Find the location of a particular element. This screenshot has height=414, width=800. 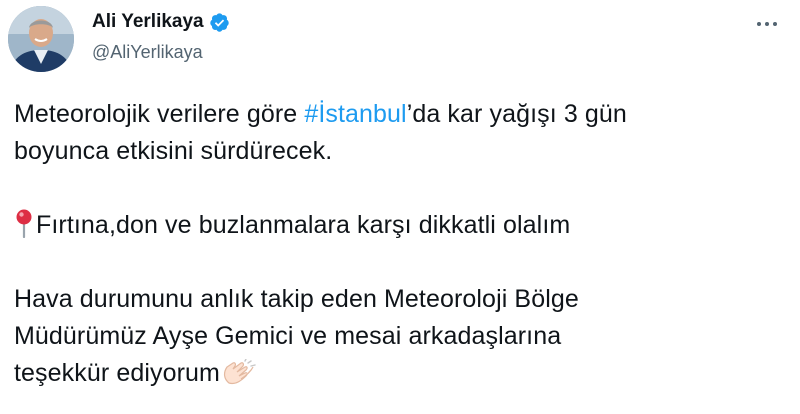

tweet-text-segment: teşekkür ediyorum is located at coordinates (117, 373).